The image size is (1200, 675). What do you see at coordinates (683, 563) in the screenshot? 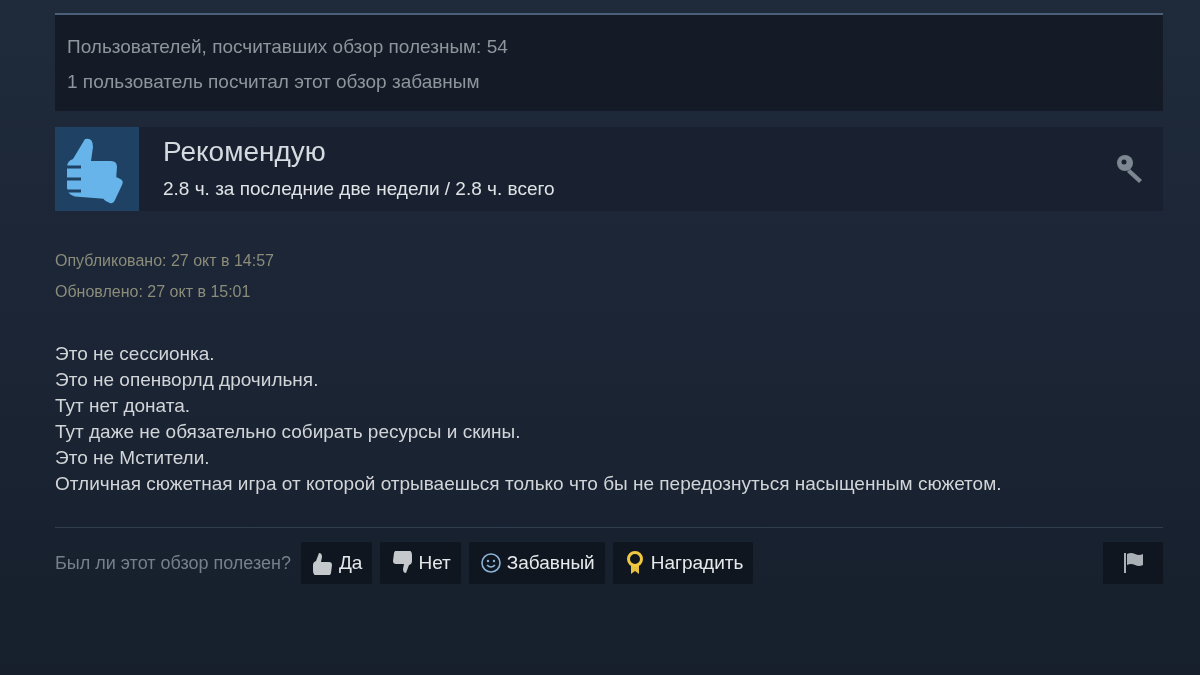
I see `vote-button: Наградить` at bounding box center [683, 563].